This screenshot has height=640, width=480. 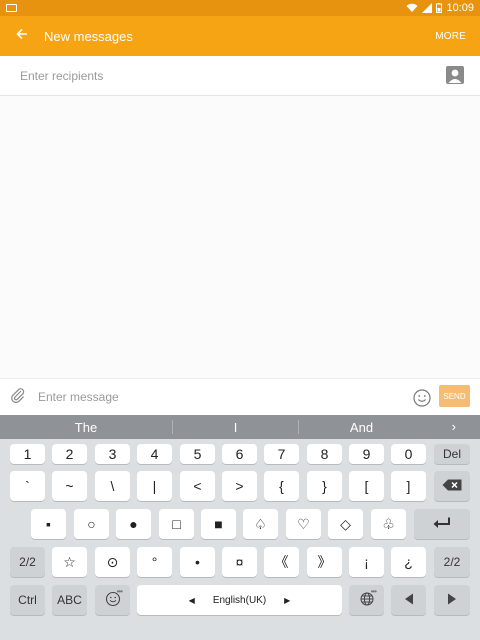 I want to click on recipients-row, so click(x=240, y=76).